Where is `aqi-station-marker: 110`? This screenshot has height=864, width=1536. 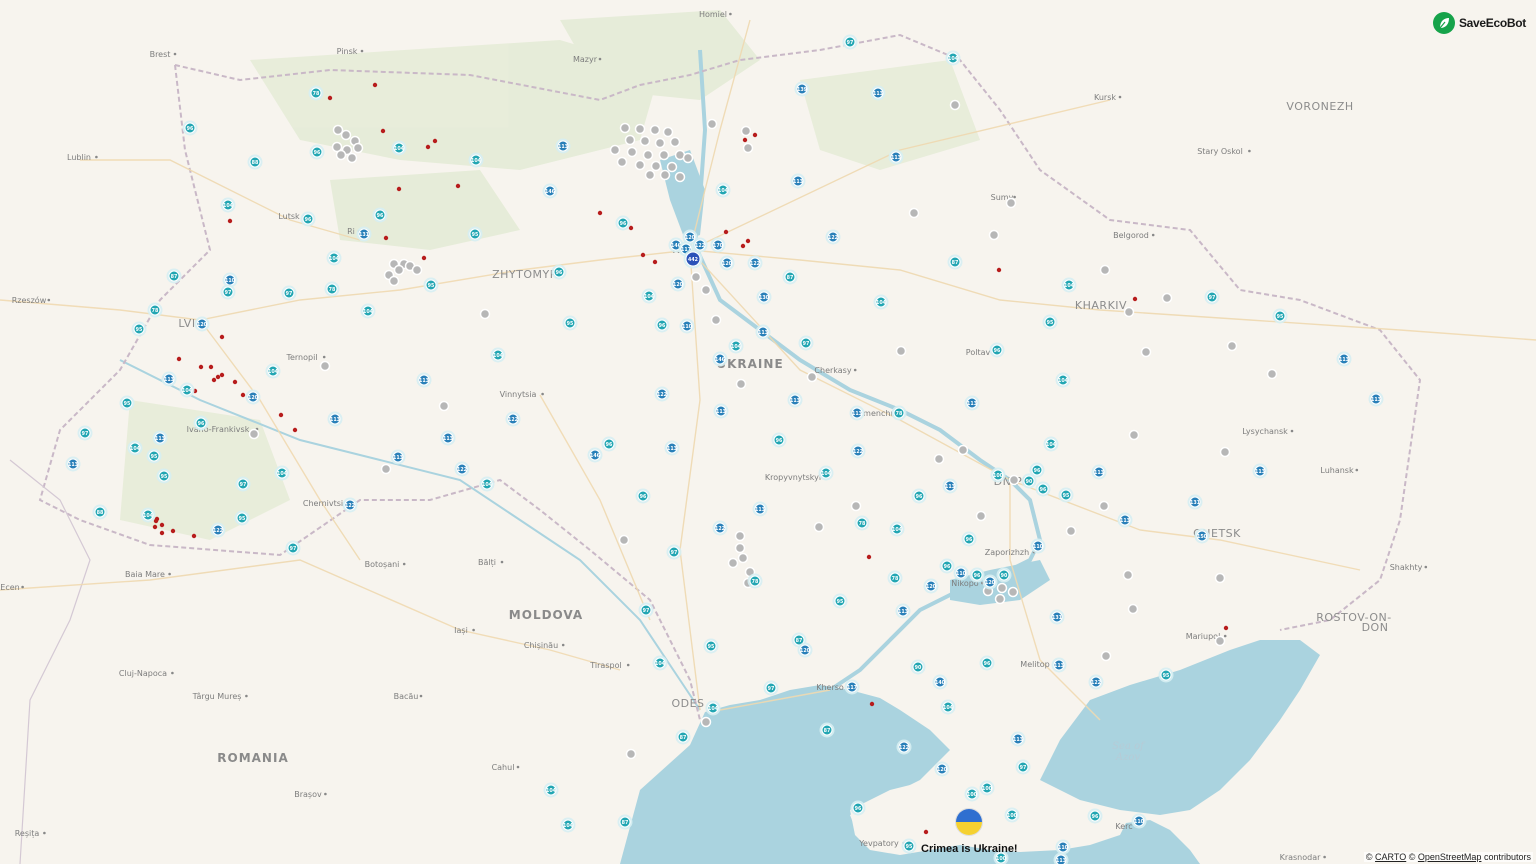 aqi-station-marker: 110 is located at coordinates (1038, 546).